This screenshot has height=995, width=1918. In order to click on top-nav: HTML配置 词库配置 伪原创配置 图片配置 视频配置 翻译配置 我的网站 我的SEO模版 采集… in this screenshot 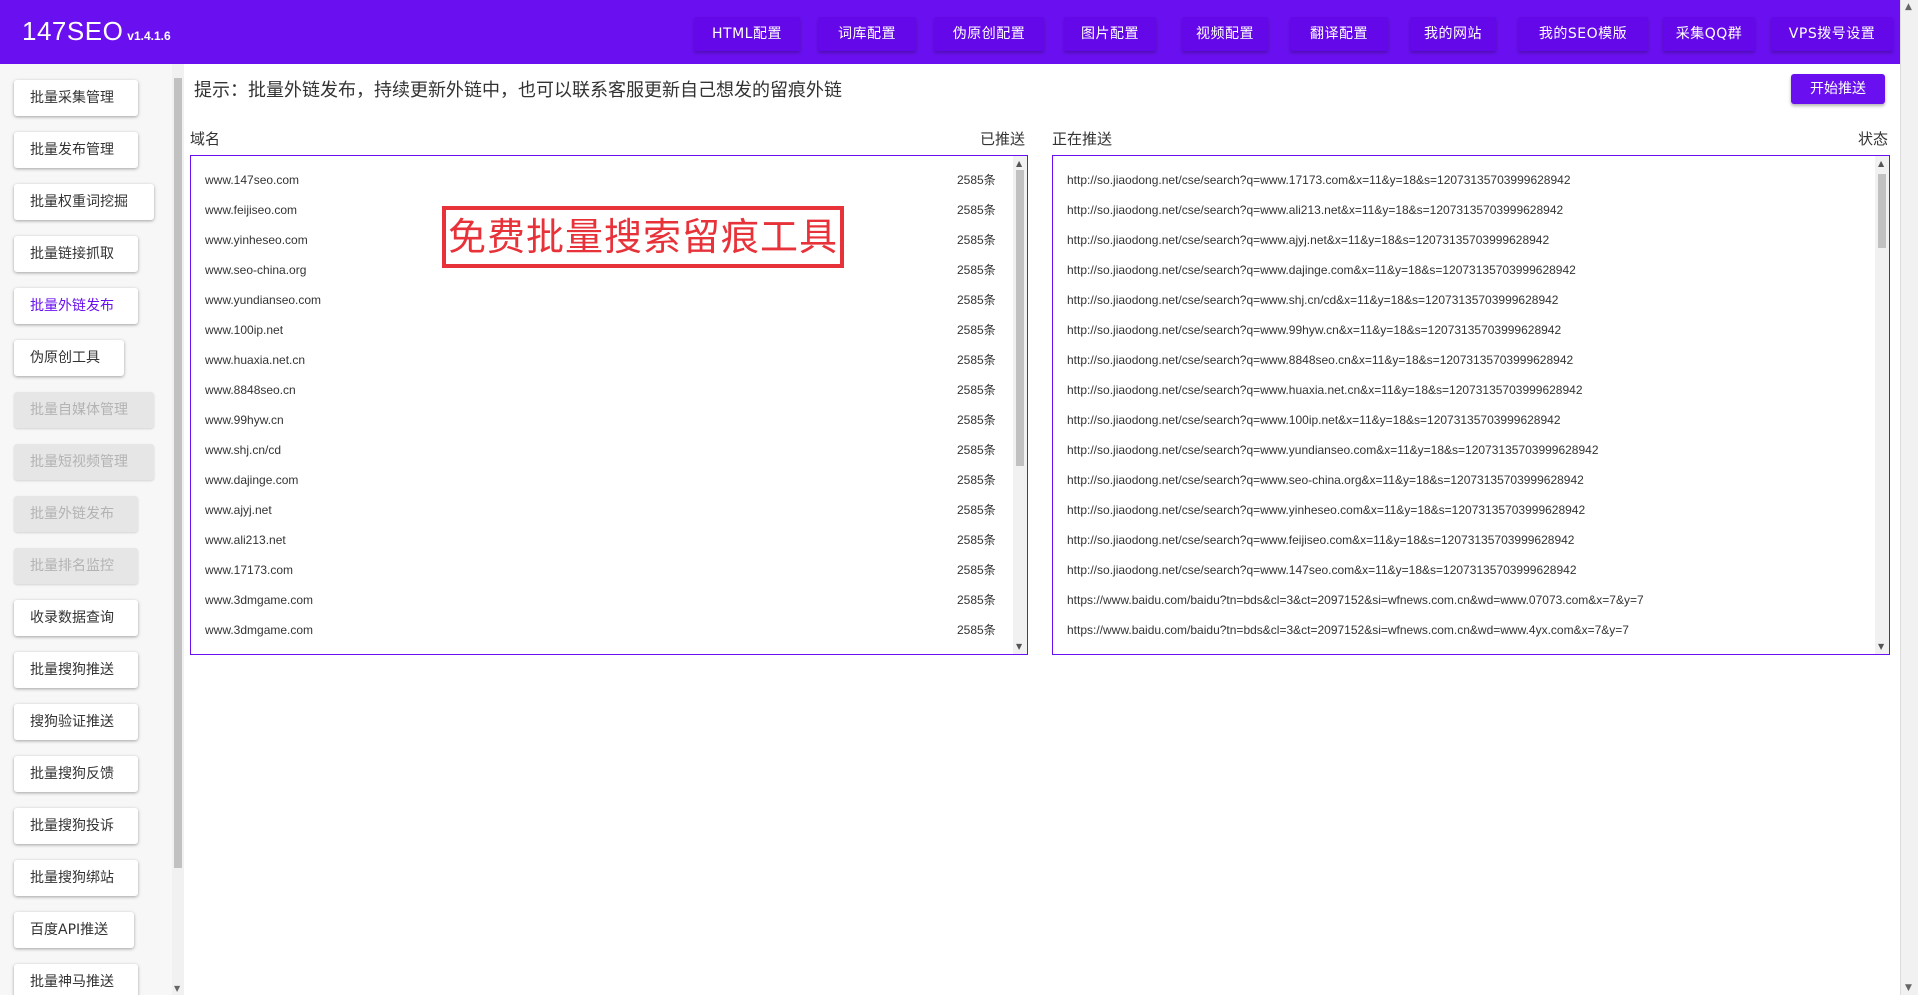, I will do `click(950, 34)`.